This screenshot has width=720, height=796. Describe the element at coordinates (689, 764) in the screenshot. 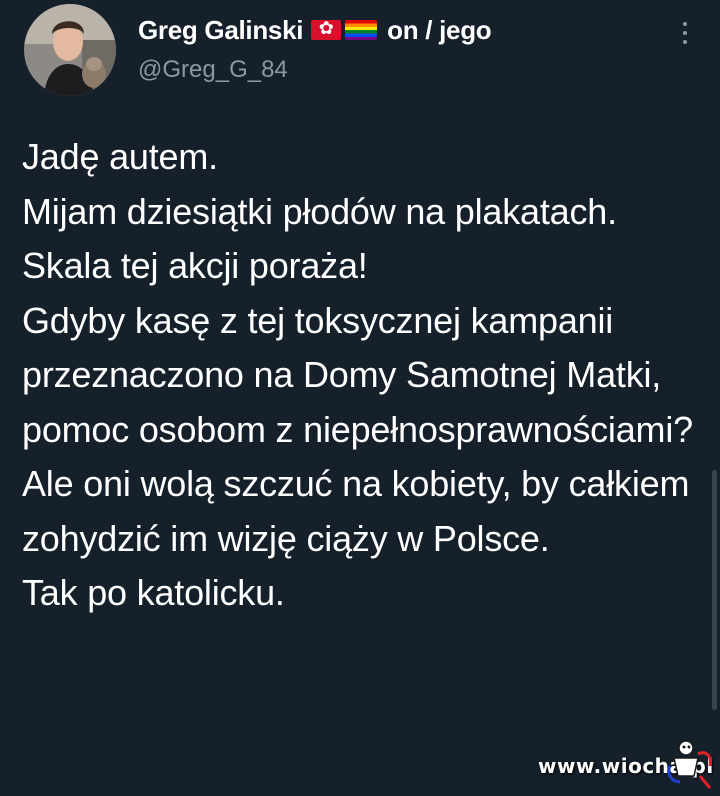

I see `watermark-logo-icon` at that location.